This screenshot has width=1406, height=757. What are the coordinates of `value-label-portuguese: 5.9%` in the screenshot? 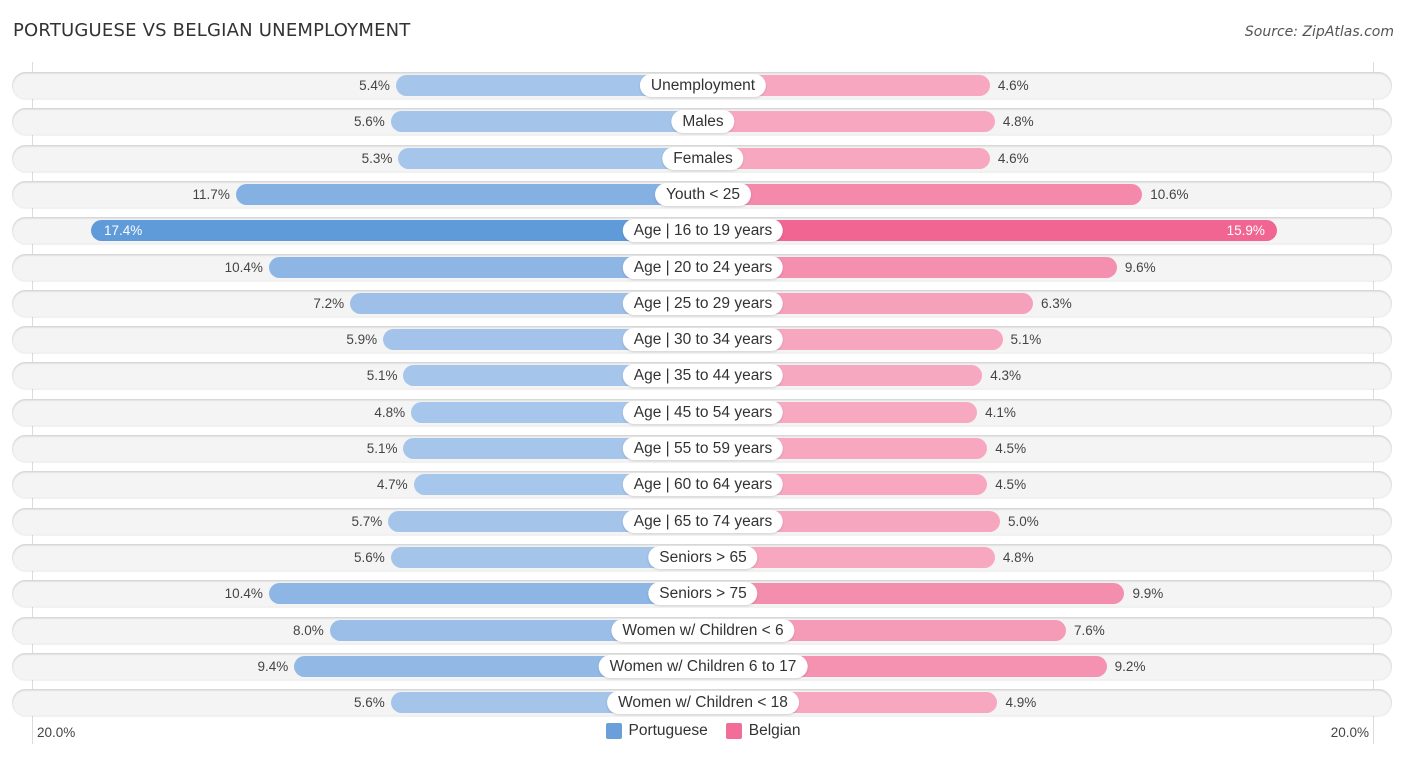 It's located at (362, 340).